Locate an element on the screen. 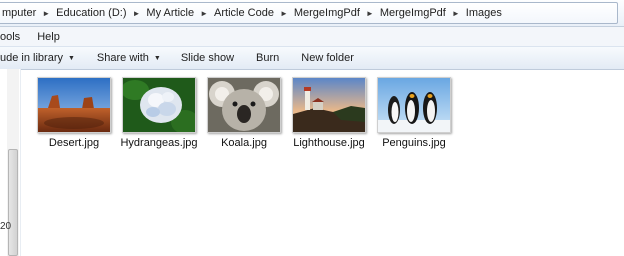 The width and height of the screenshot is (624, 256). breadcrumb-computer: mputer is located at coordinates (19, 13).